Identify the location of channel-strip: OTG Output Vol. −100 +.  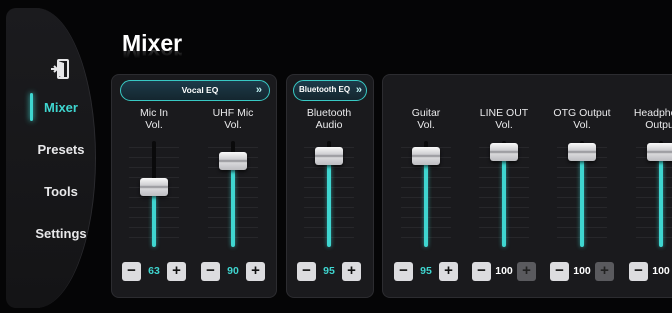
(582, 202).